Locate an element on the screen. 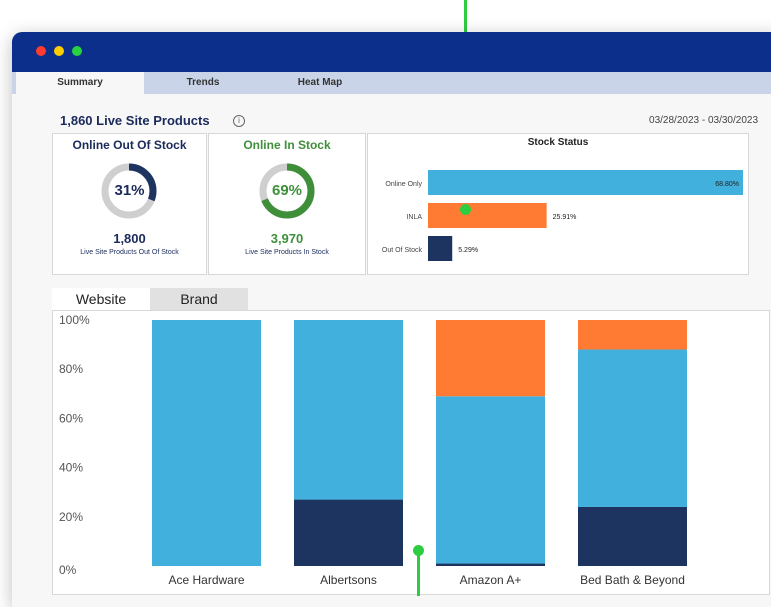  x-category-label: Amazon A+ is located at coordinates (491, 580).